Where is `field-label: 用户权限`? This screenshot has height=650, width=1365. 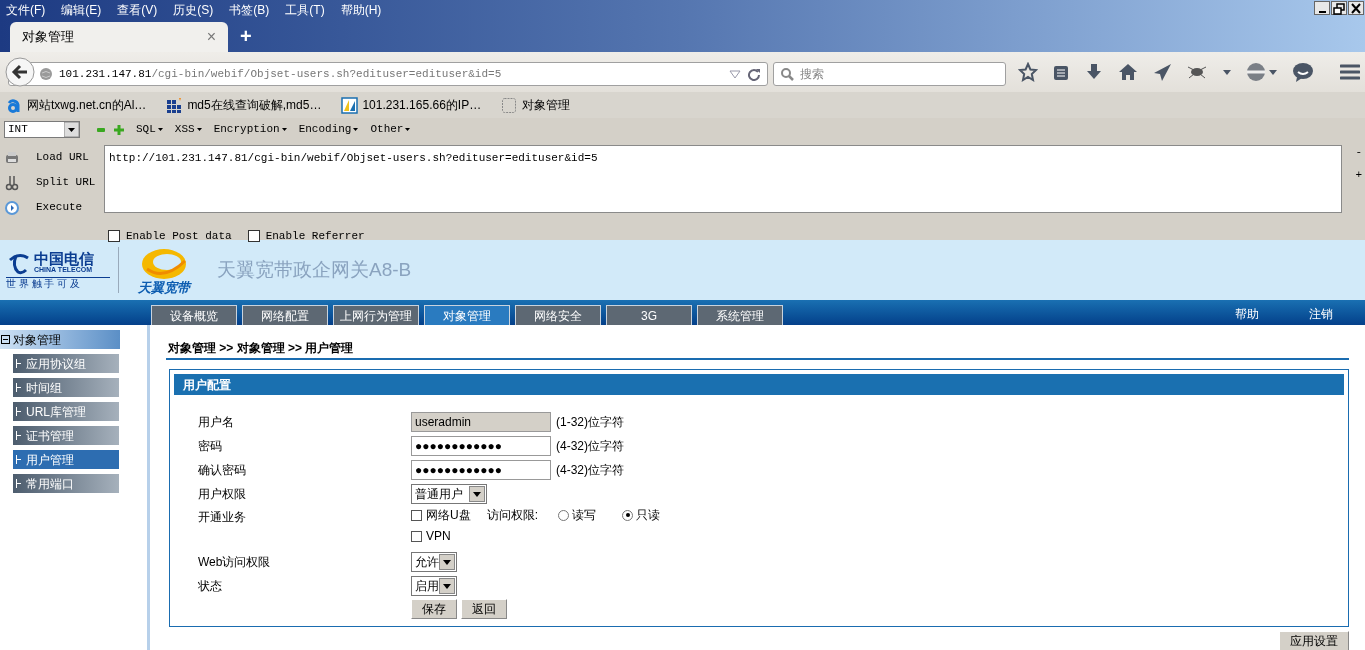 field-label: 用户权限 is located at coordinates (222, 494).